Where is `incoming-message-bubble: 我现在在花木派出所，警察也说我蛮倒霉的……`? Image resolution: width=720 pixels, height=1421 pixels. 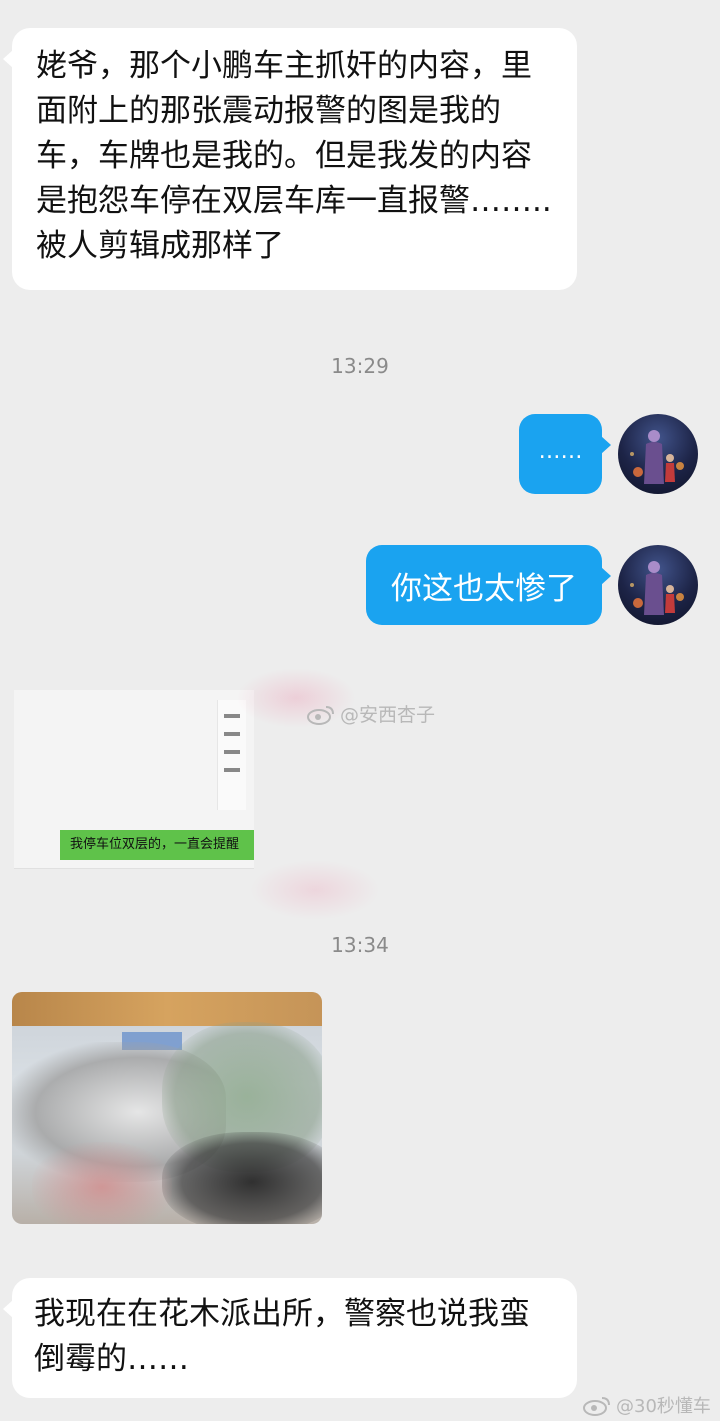 incoming-message-bubble: 我现在在花木派出所，警察也说我蛮倒霉的…… is located at coordinates (290, 1338).